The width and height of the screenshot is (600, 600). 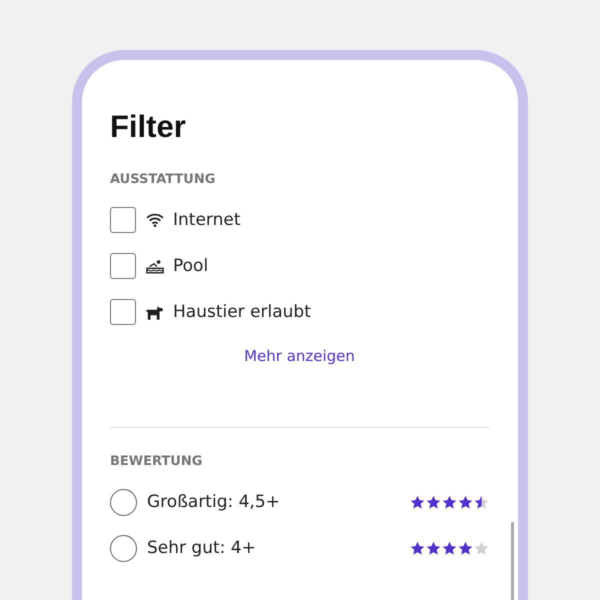 What do you see at coordinates (207, 220) in the screenshot?
I see `amenity-label: Internet` at bounding box center [207, 220].